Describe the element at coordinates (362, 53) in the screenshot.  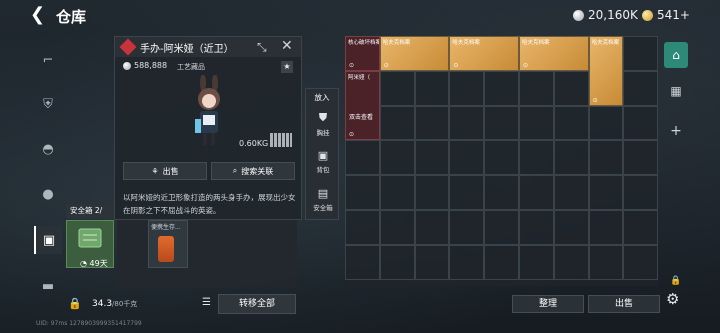
I see `warehouse-item: 核心破坏档案 ⊙` at that location.